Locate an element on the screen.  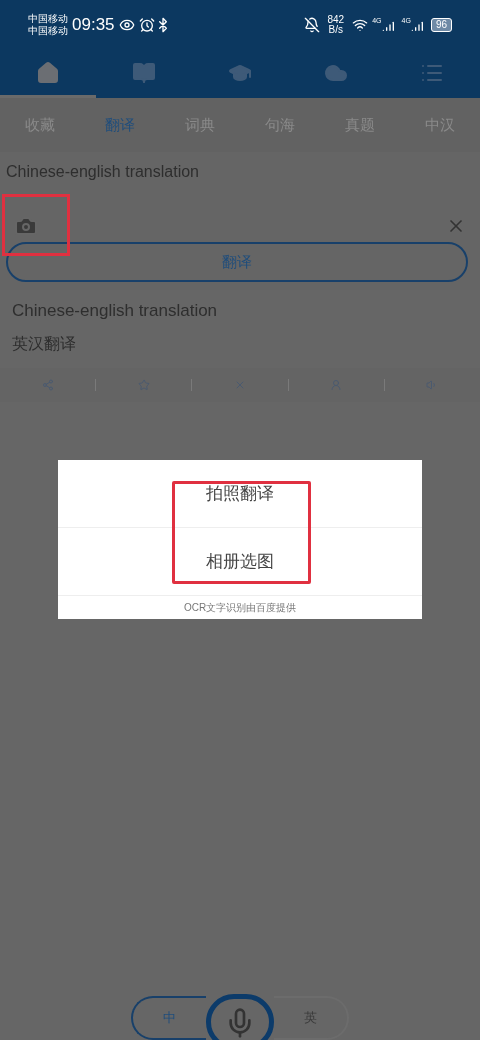
battery-indicator: 96 is located at coordinates (441, 25).